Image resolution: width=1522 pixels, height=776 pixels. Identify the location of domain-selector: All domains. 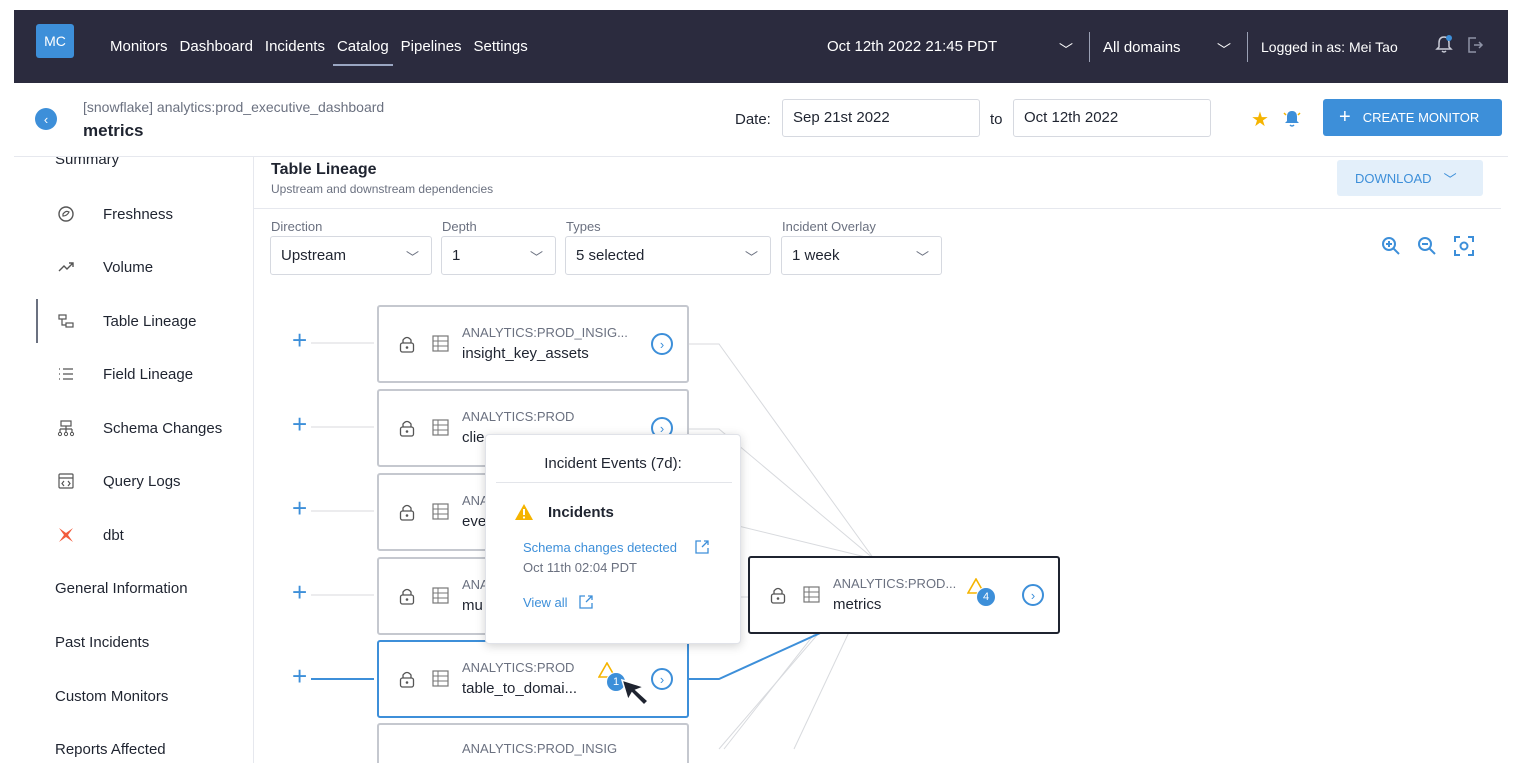
(1142, 47).